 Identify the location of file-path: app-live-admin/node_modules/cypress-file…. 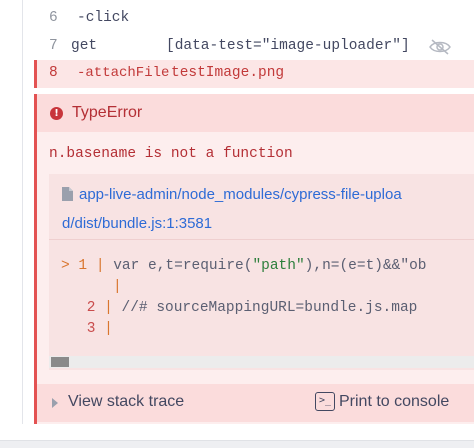
(240, 194).